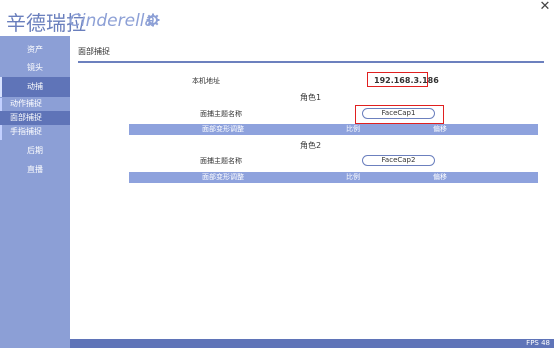 This screenshot has width=554, height=348. Describe the element at coordinates (440, 177) in the screenshot. I see `role-2-col-offset: 偏移` at that location.